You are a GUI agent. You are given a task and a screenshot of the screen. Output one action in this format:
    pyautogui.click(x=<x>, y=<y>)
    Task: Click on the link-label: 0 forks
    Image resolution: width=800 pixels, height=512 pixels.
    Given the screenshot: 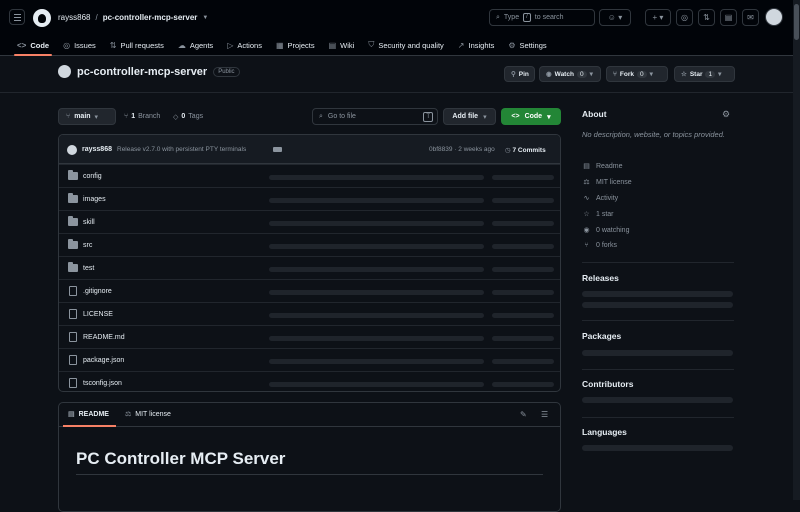 What is the action you would take?
    pyautogui.click(x=607, y=245)
    